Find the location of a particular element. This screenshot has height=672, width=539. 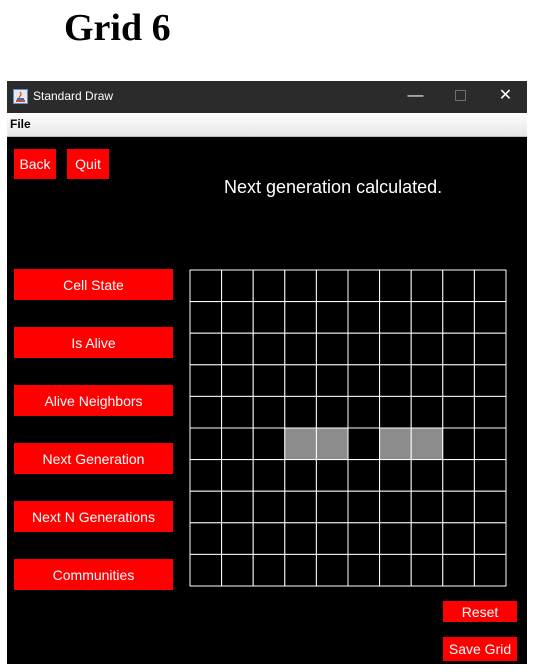

minimize-button: — is located at coordinates (415, 97).